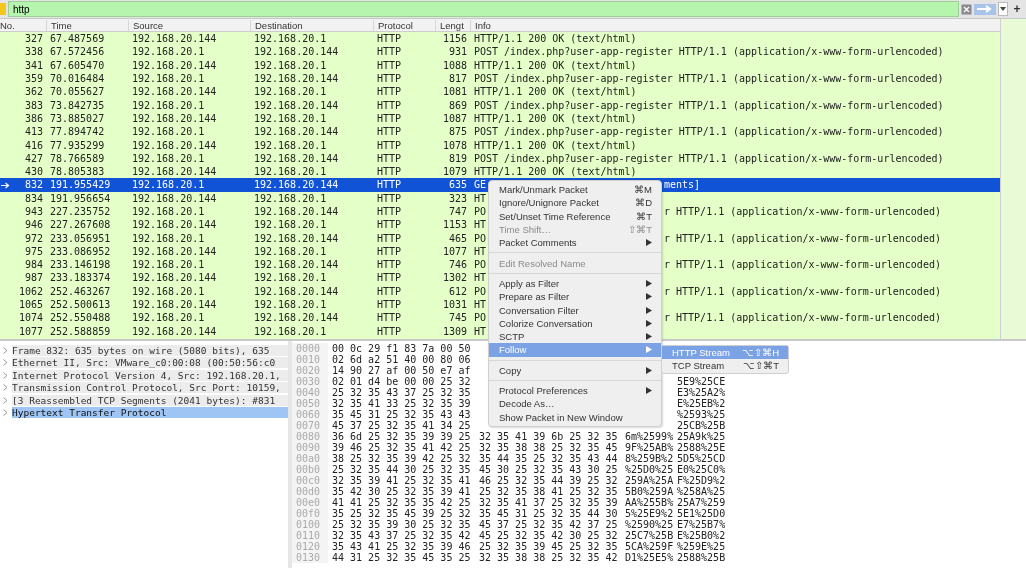 The width and height of the screenshot is (1026, 568). What do you see at coordinates (649, 502) in the screenshot?
I see `ascii-text: AA%255B%` at bounding box center [649, 502].